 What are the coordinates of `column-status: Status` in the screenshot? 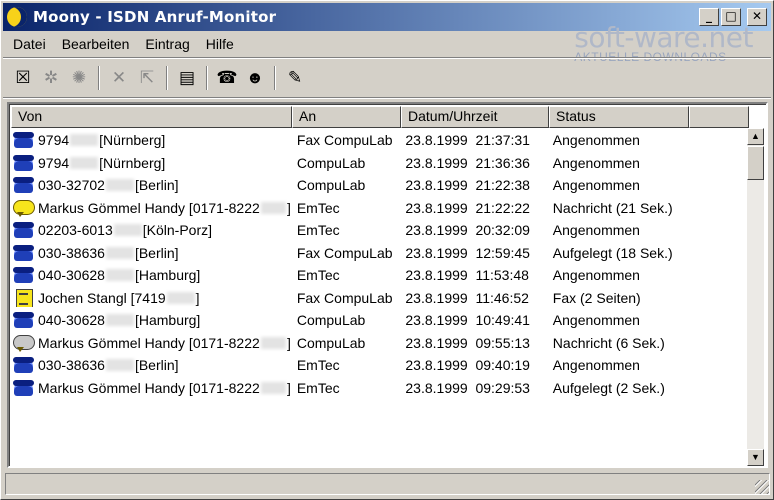 It's located at (619, 117).